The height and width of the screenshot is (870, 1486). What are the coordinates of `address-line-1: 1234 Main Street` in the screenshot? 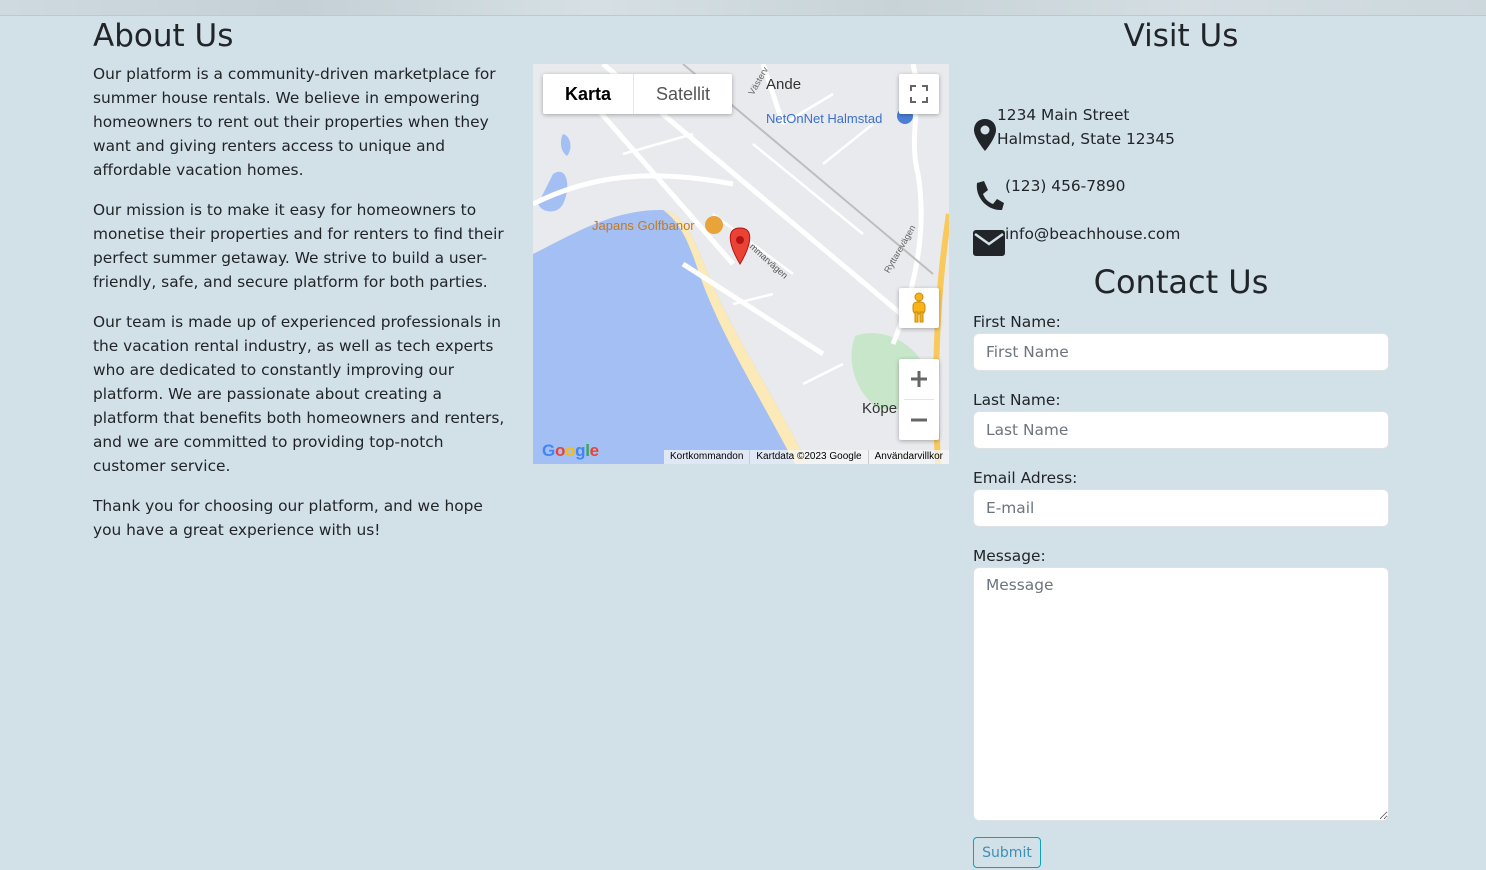 It's located at (1063, 115).